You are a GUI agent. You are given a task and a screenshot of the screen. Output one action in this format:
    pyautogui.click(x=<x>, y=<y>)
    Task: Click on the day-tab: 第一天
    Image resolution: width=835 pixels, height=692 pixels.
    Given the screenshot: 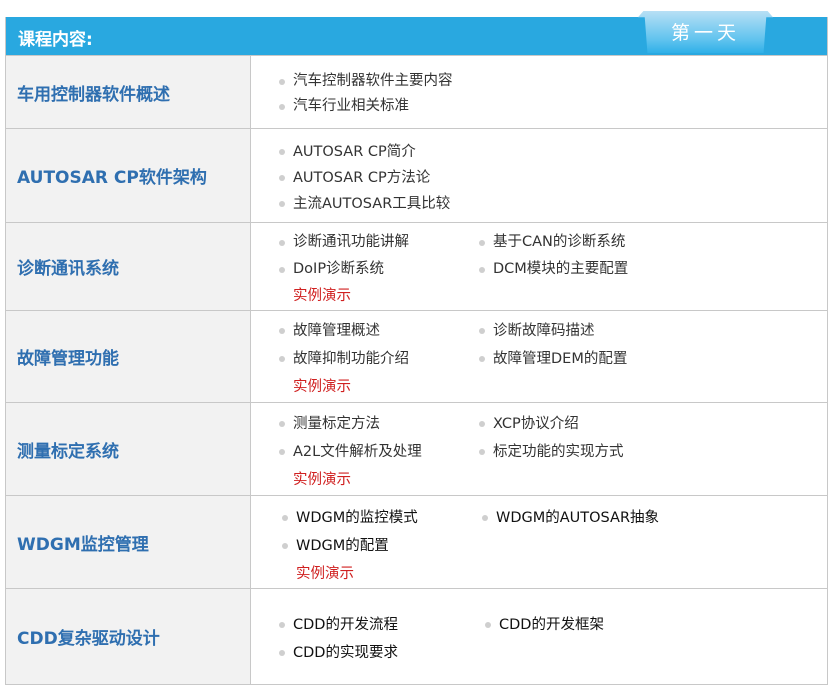 What is the action you would take?
    pyautogui.click(x=705, y=32)
    